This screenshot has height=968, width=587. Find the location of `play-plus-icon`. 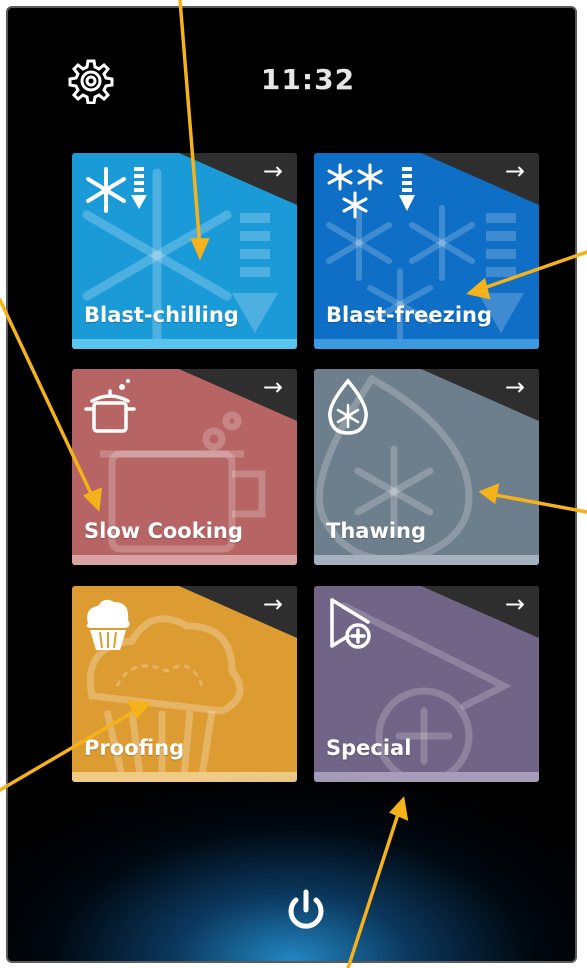

play-plus-icon is located at coordinates (350, 623).